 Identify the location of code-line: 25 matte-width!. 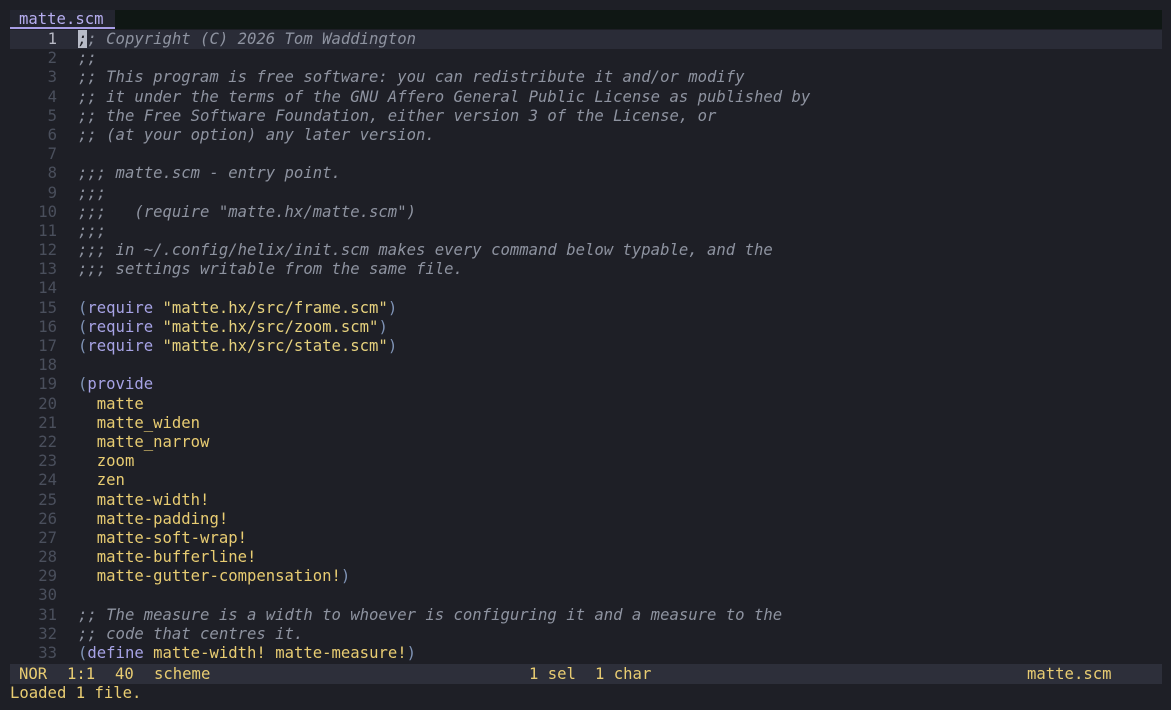
(586, 500).